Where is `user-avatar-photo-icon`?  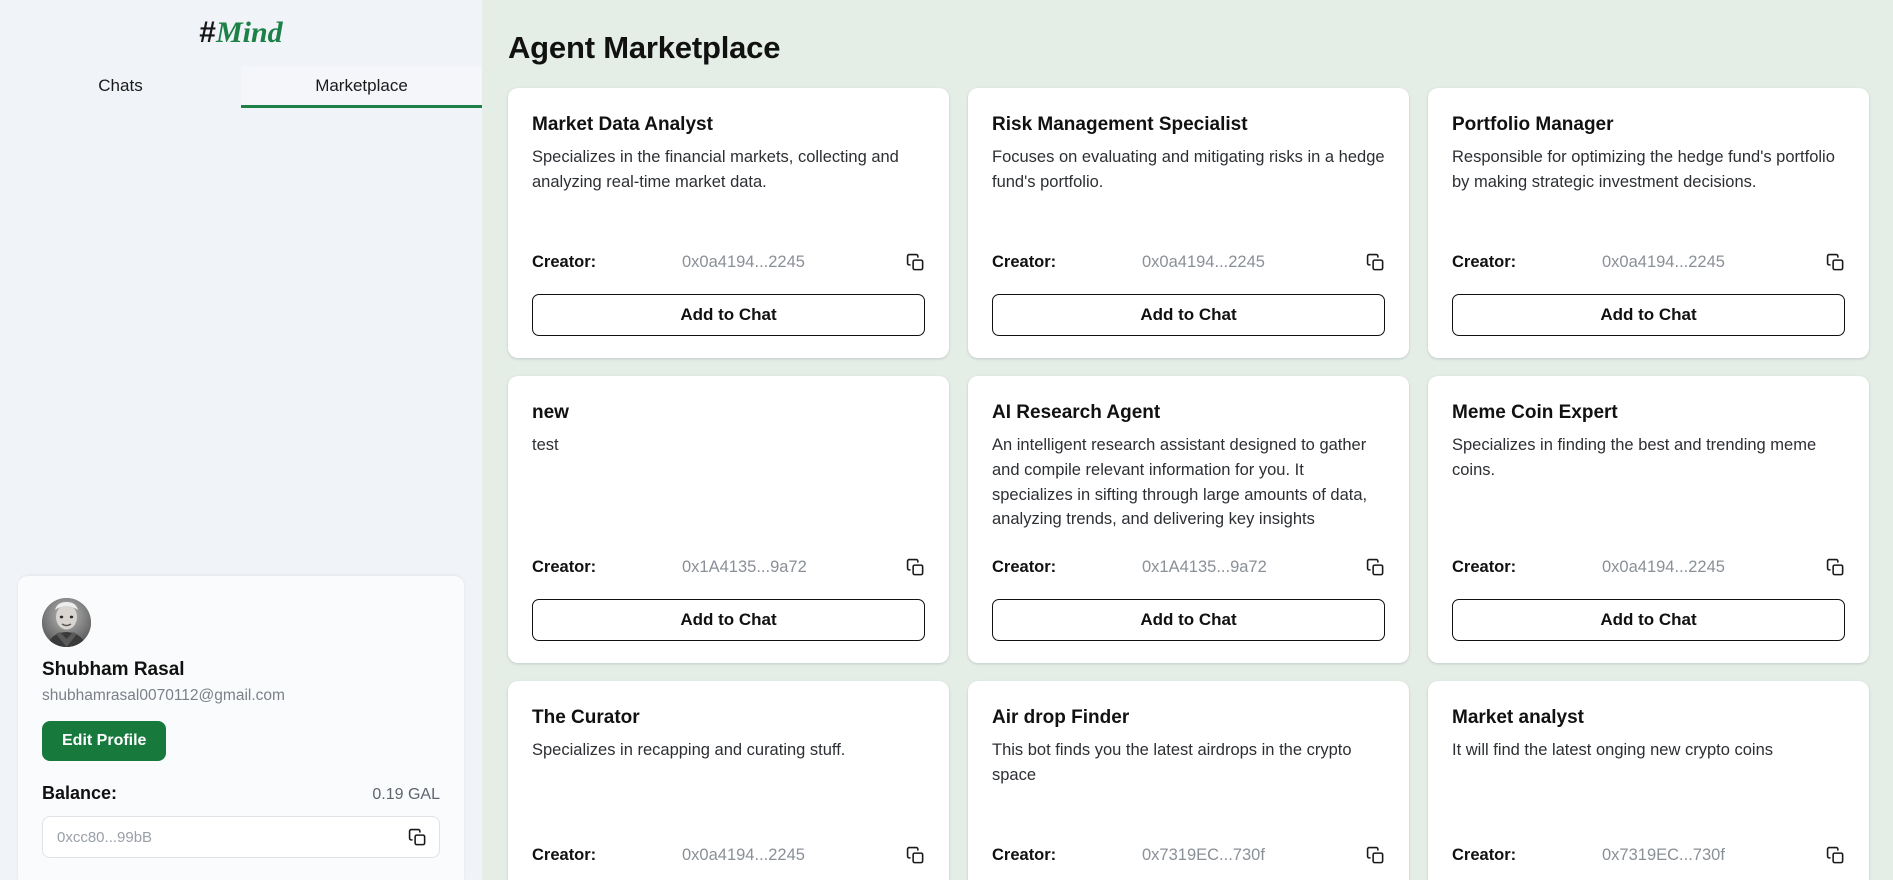
user-avatar-photo-icon is located at coordinates (66, 622).